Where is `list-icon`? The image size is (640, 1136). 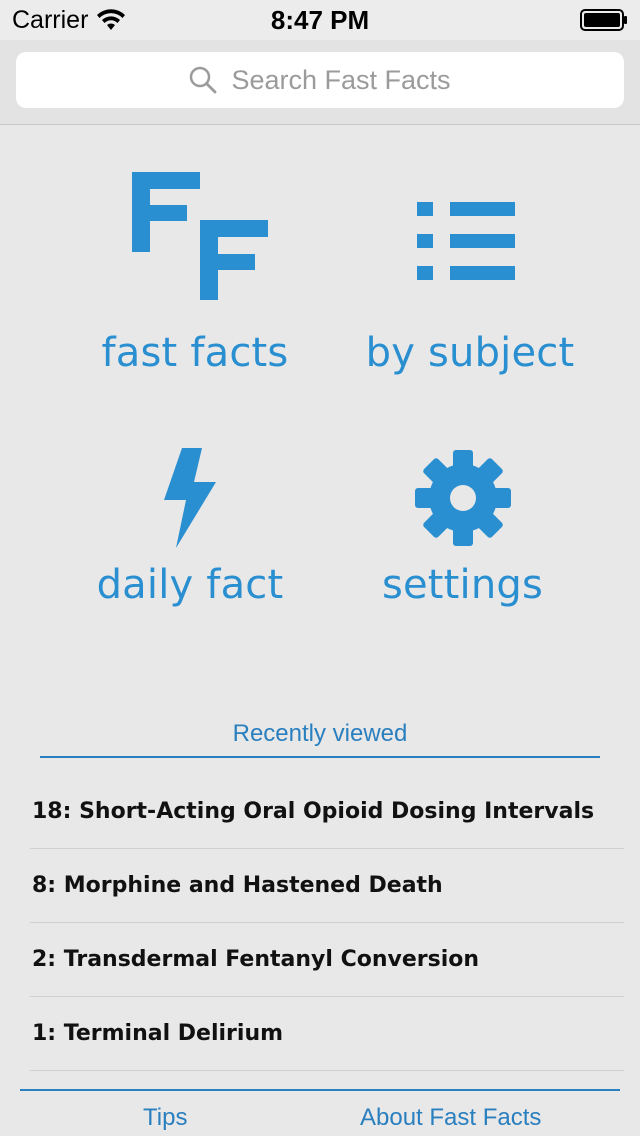
list-icon is located at coordinates (466, 241).